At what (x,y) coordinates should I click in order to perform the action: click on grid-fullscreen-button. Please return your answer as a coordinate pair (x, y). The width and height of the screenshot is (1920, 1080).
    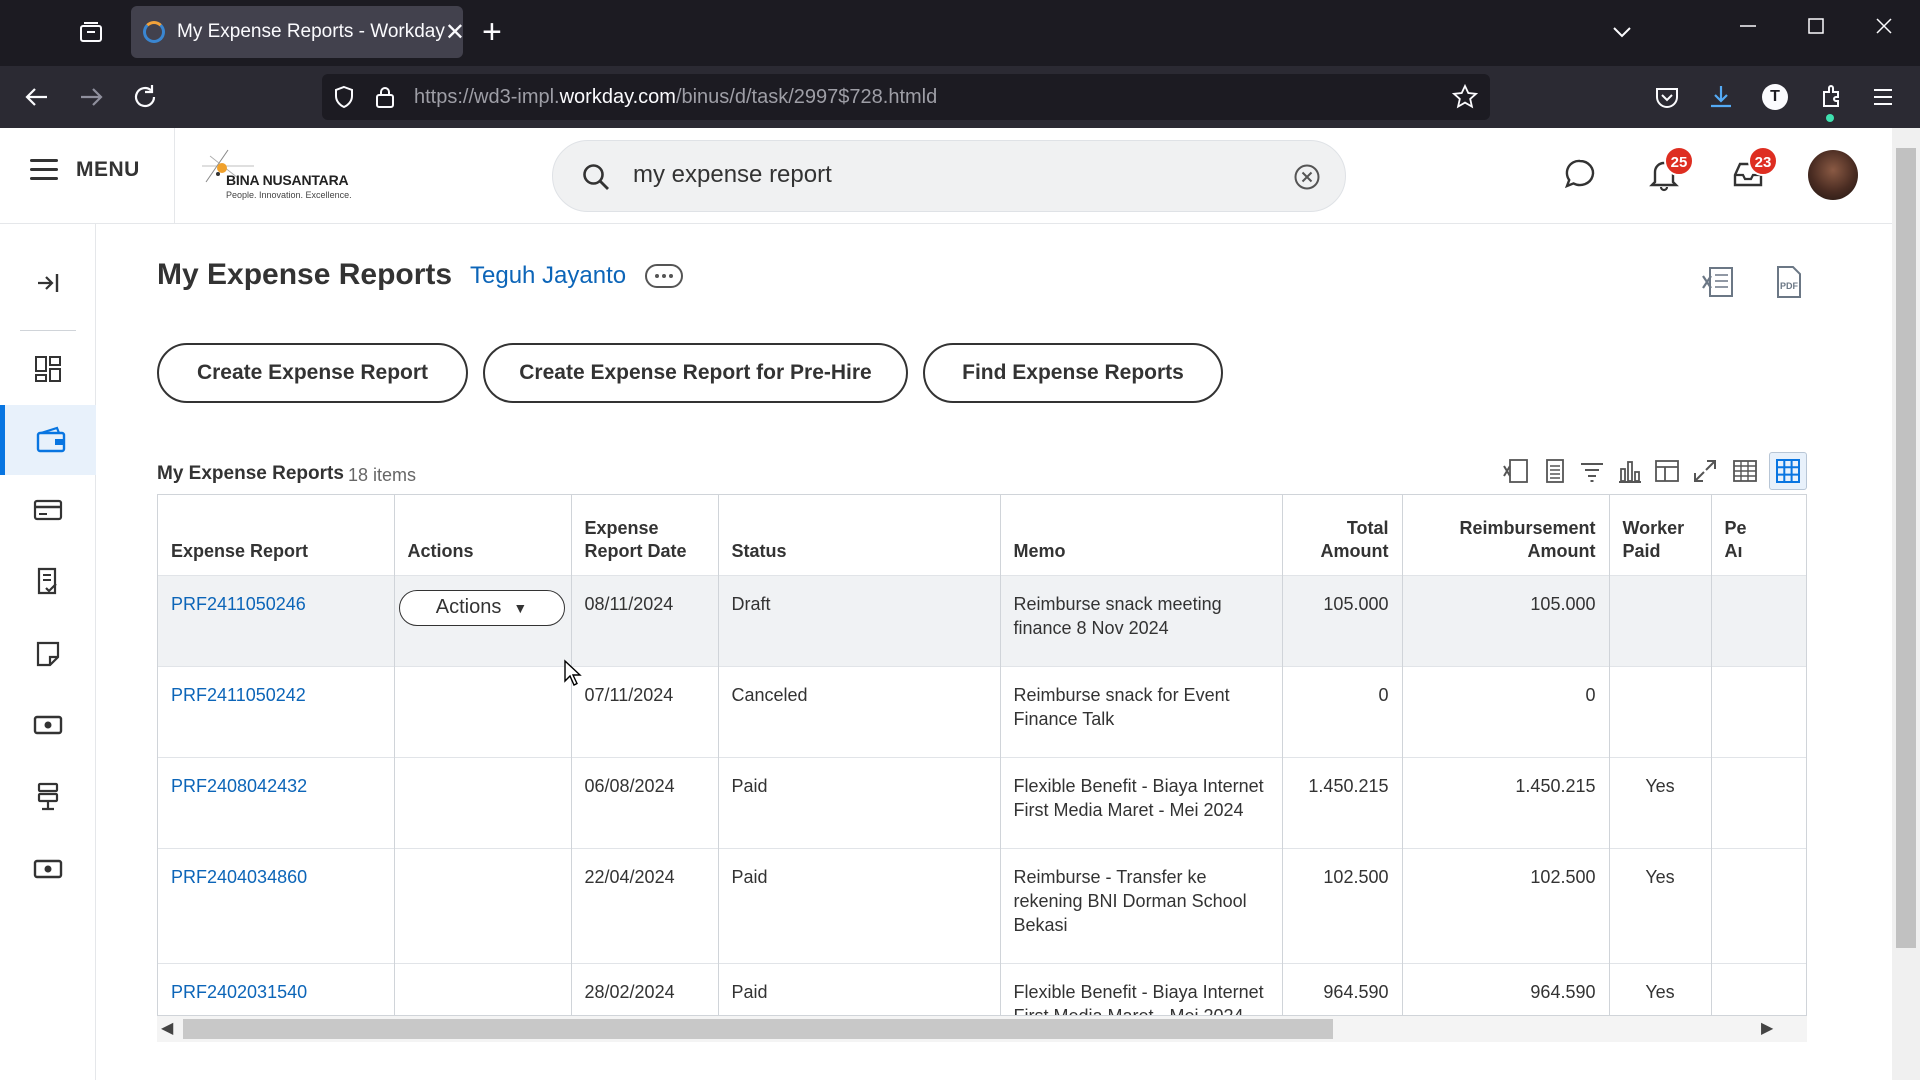
    Looking at the image, I should click on (1705, 471).